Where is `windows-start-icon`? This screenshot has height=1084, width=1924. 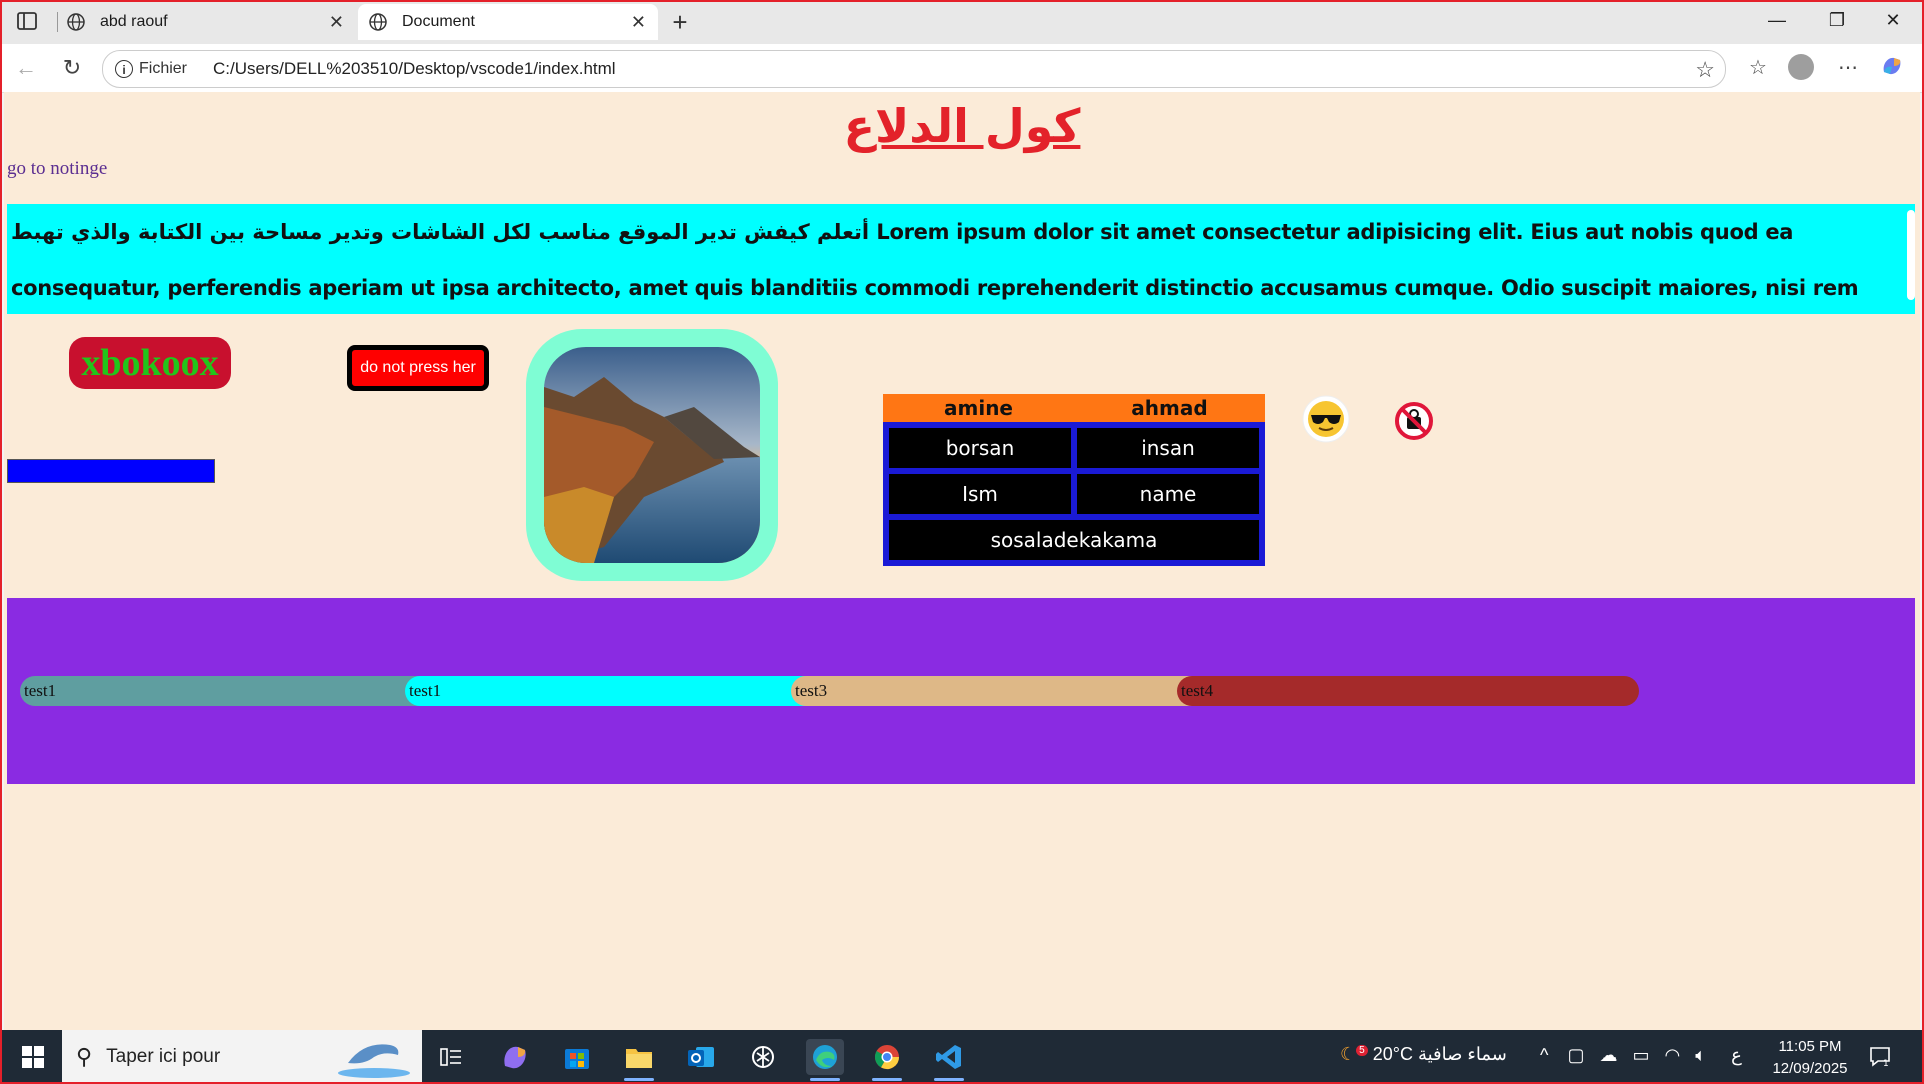 windows-start-icon is located at coordinates (33, 1057).